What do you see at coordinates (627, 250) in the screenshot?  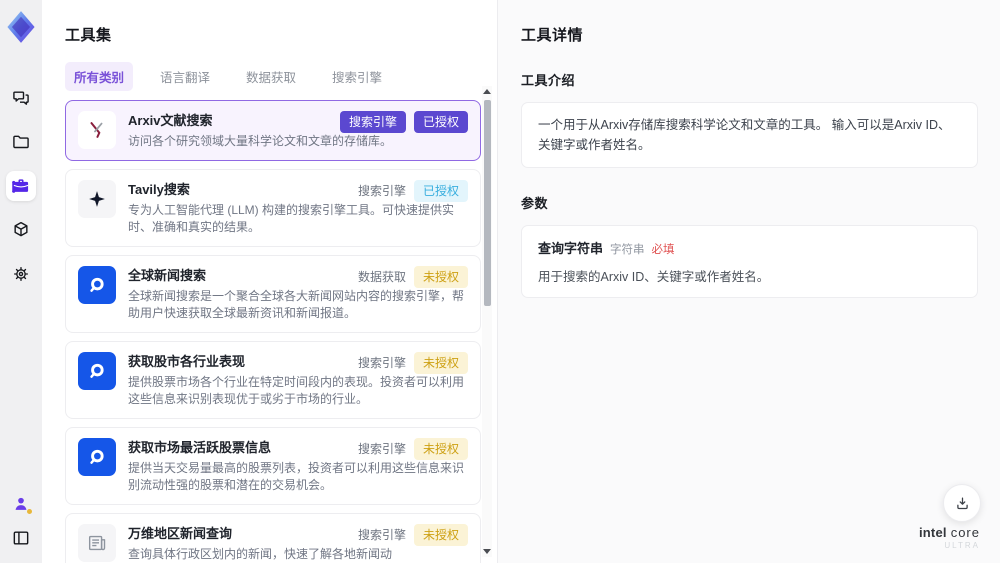 I see `param-type: 字符串` at bounding box center [627, 250].